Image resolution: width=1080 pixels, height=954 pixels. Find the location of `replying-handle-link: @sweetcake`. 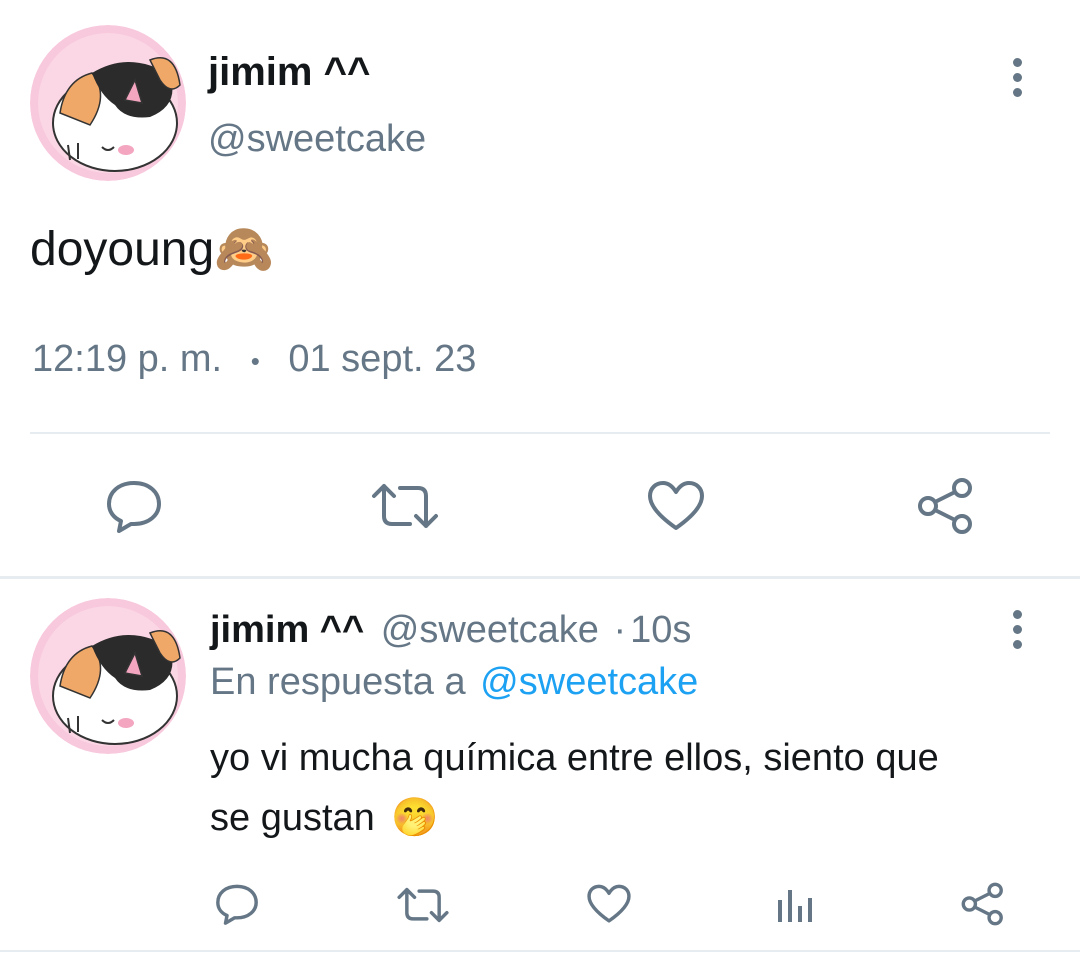

replying-handle-link: @sweetcake is located at coordinates (589, 682).